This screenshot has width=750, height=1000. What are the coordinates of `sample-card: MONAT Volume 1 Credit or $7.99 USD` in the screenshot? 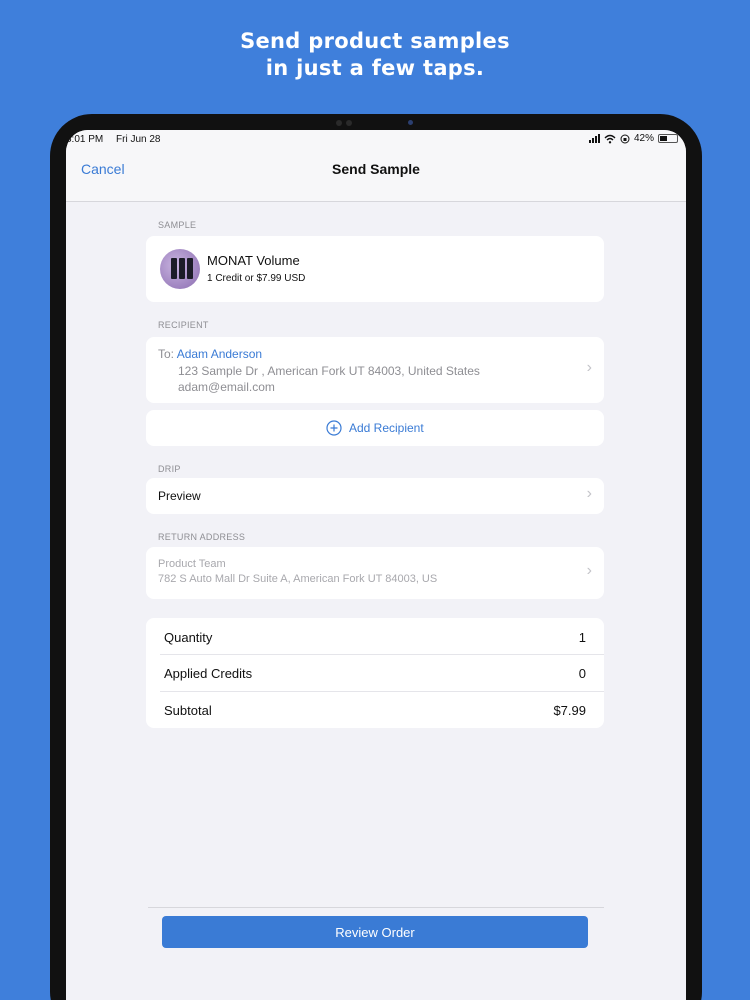 It's located at (375, 269).